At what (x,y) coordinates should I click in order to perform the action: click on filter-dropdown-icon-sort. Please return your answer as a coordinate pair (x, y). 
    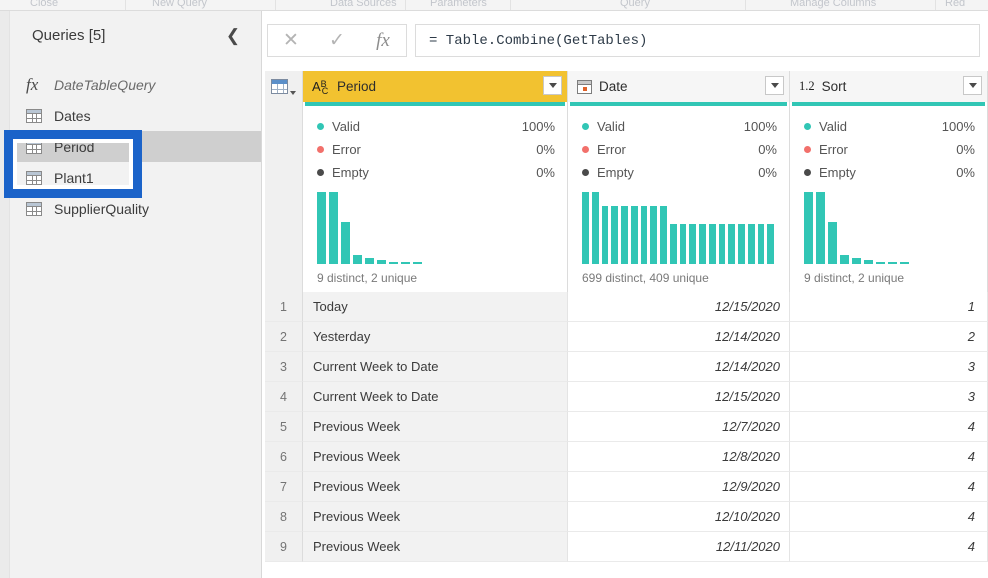
    Looking at the image, I should click on (972, 85).